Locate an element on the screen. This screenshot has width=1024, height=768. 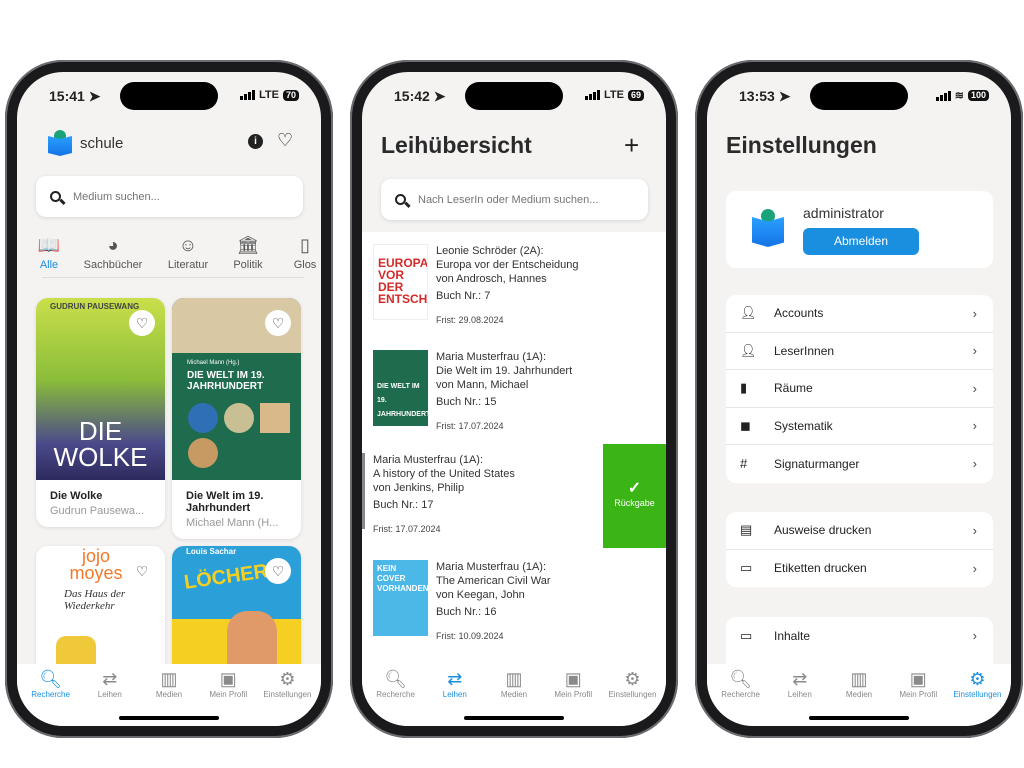
category-literatur: ☺ Literatur is located at coordinates (188, 253).